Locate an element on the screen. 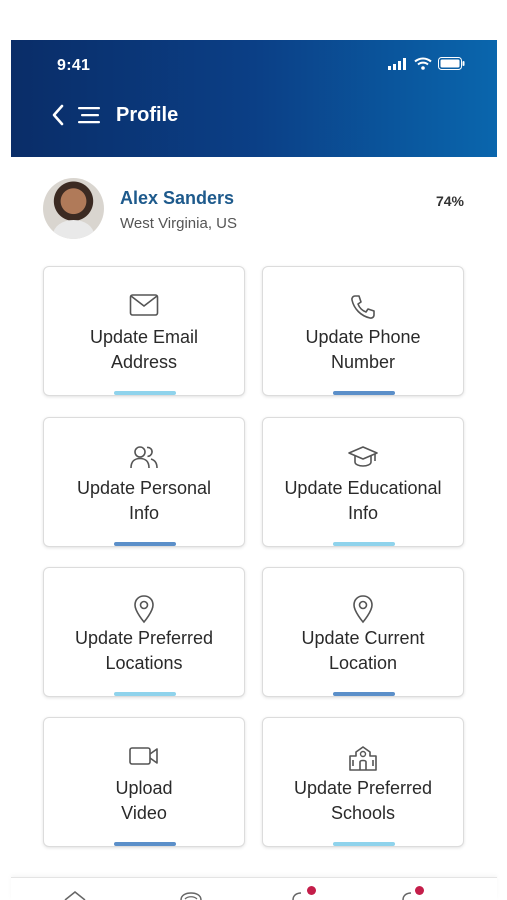  status-time: 9:41 is located at coordinates (74, 65).